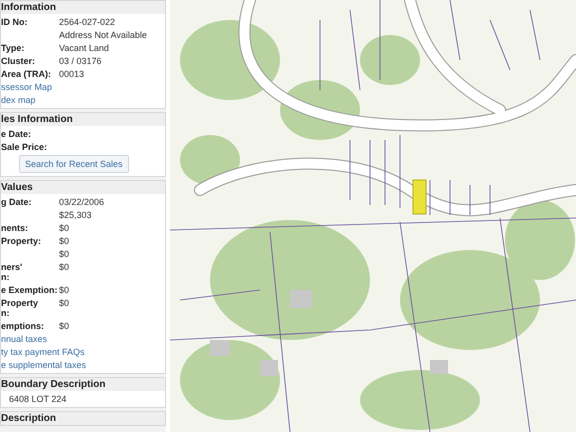  Describe the element at coordinates (18, 61) in the screenshot. I see `field-label: Cluster:` at that location.